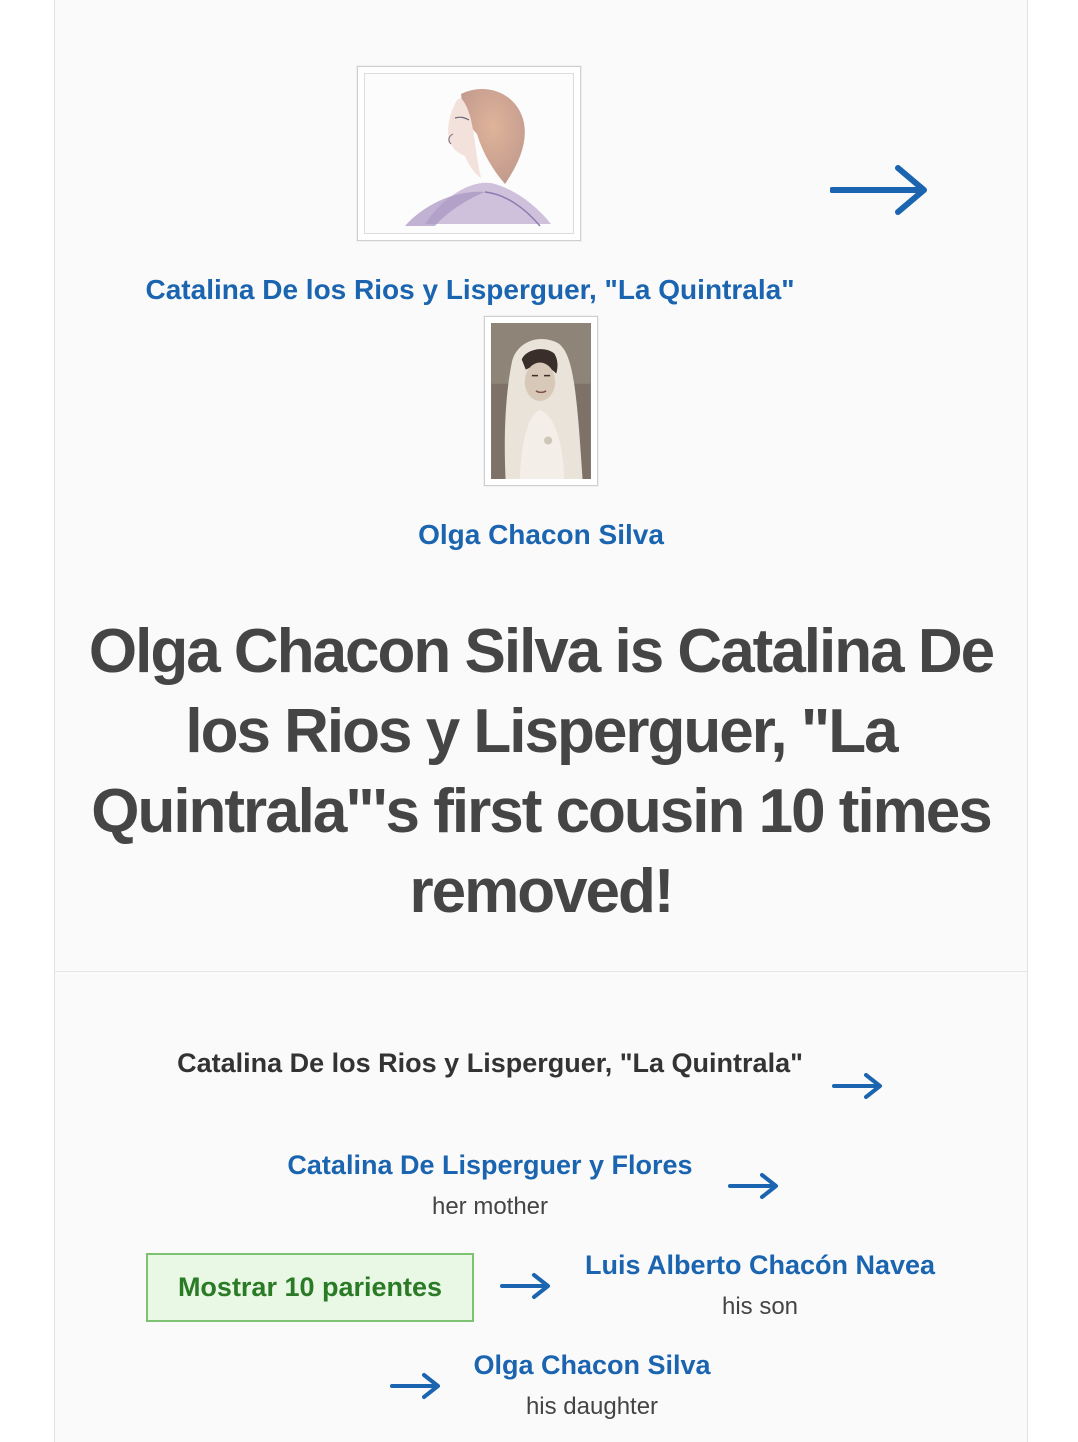  I want to click on path-step-2-relation: his son, so click(760, 1306).